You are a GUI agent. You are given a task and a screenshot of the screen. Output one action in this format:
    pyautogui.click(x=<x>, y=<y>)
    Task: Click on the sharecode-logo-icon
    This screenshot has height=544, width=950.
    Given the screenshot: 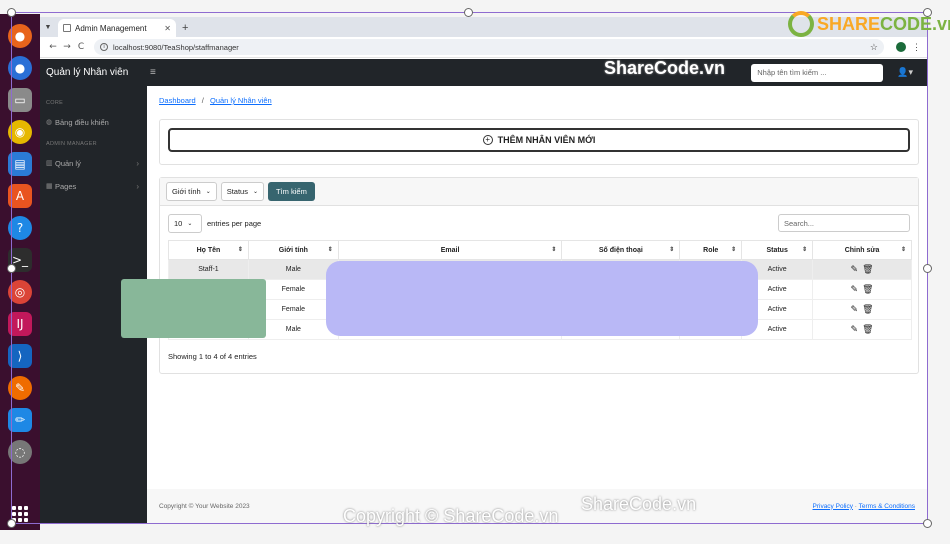 What is the action you would take?
    pyautogui.click(x=801, y=24)
    